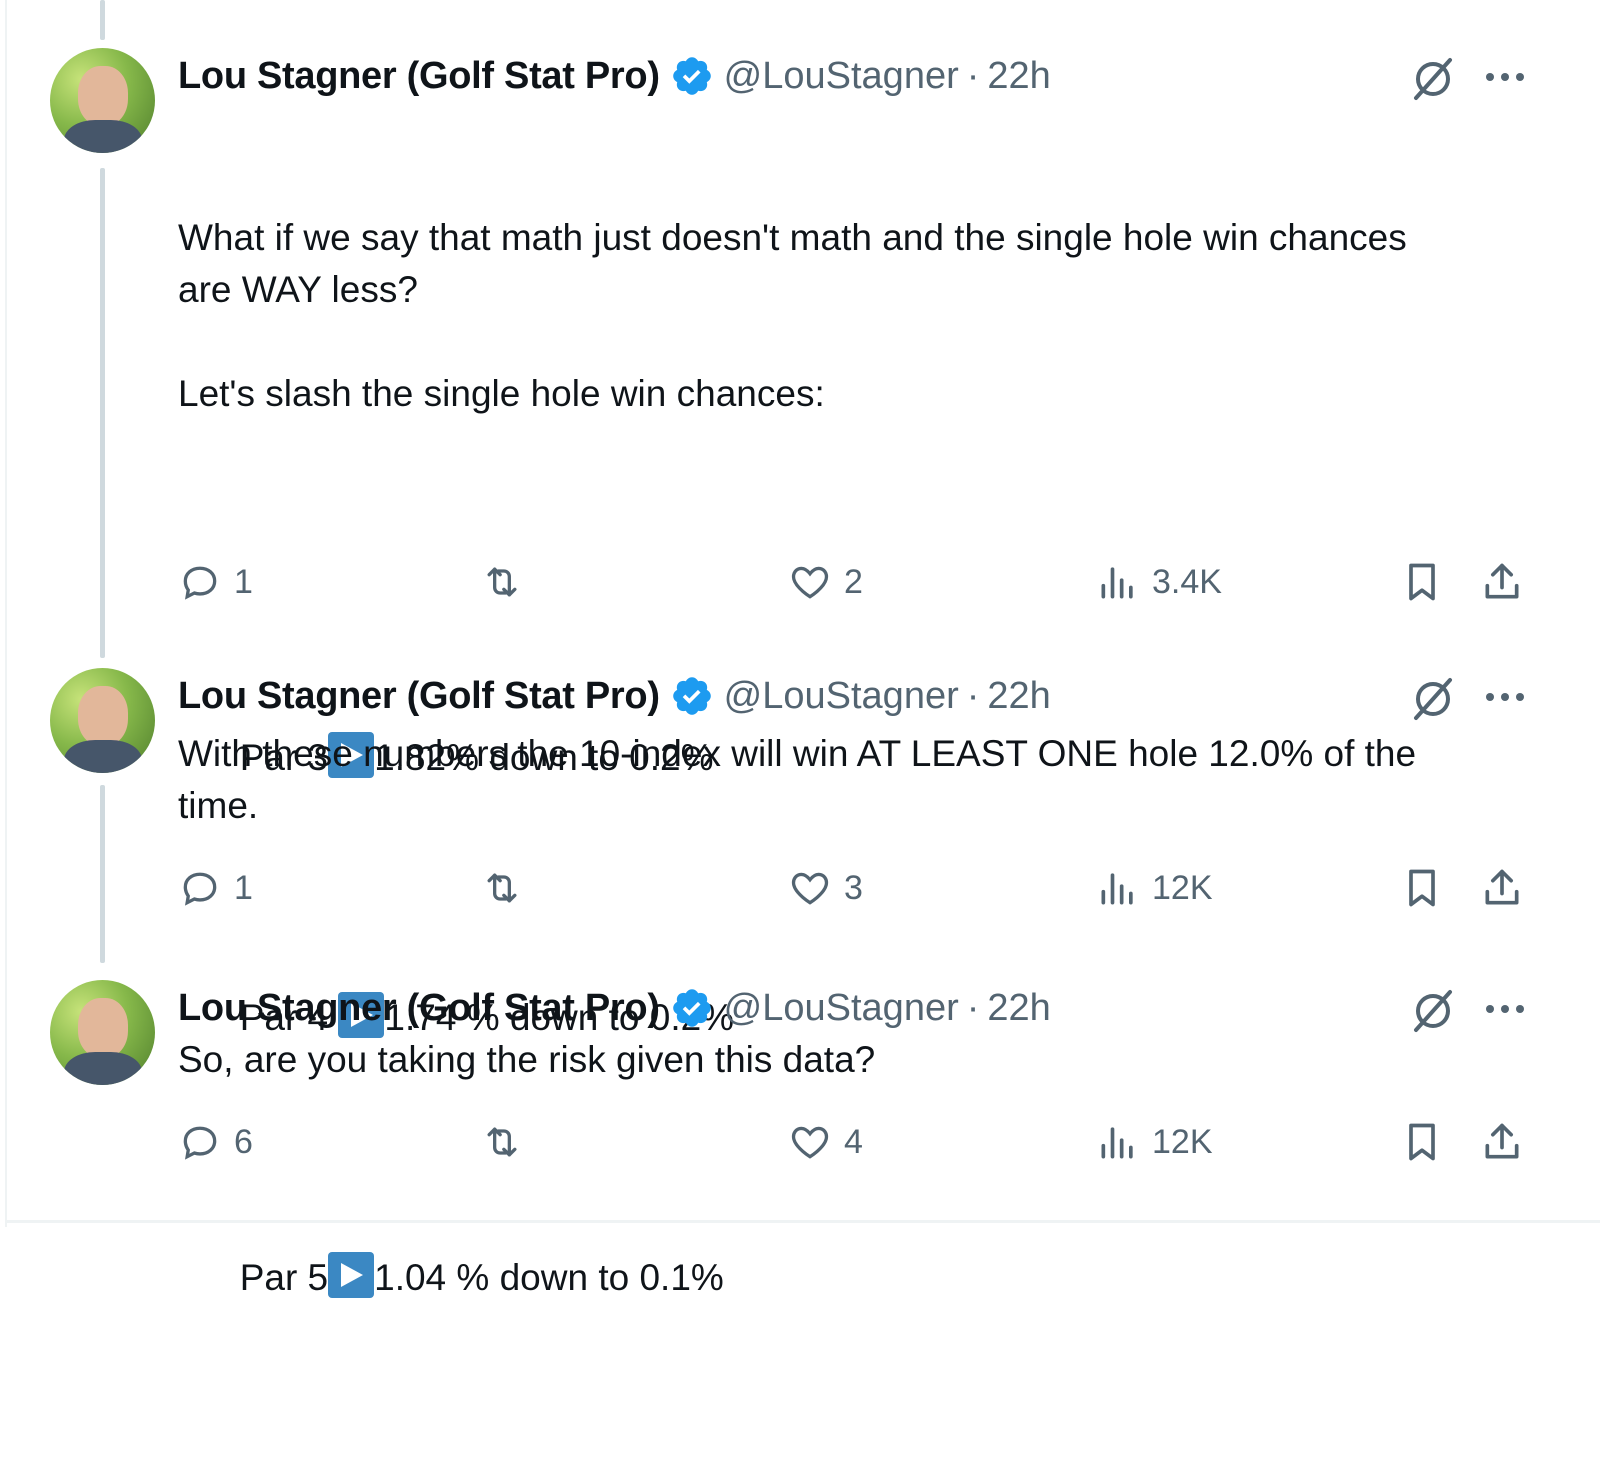 The width and height of the screenshot is (1600, 1460). I want to click on reply-button: 6, so click(215, 1142).